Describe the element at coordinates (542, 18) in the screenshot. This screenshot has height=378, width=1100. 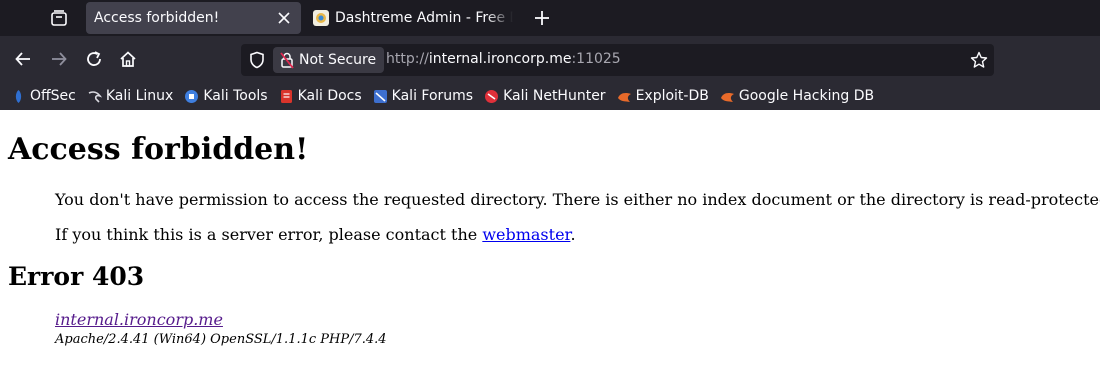
I see `new-tab-icon` at that location.